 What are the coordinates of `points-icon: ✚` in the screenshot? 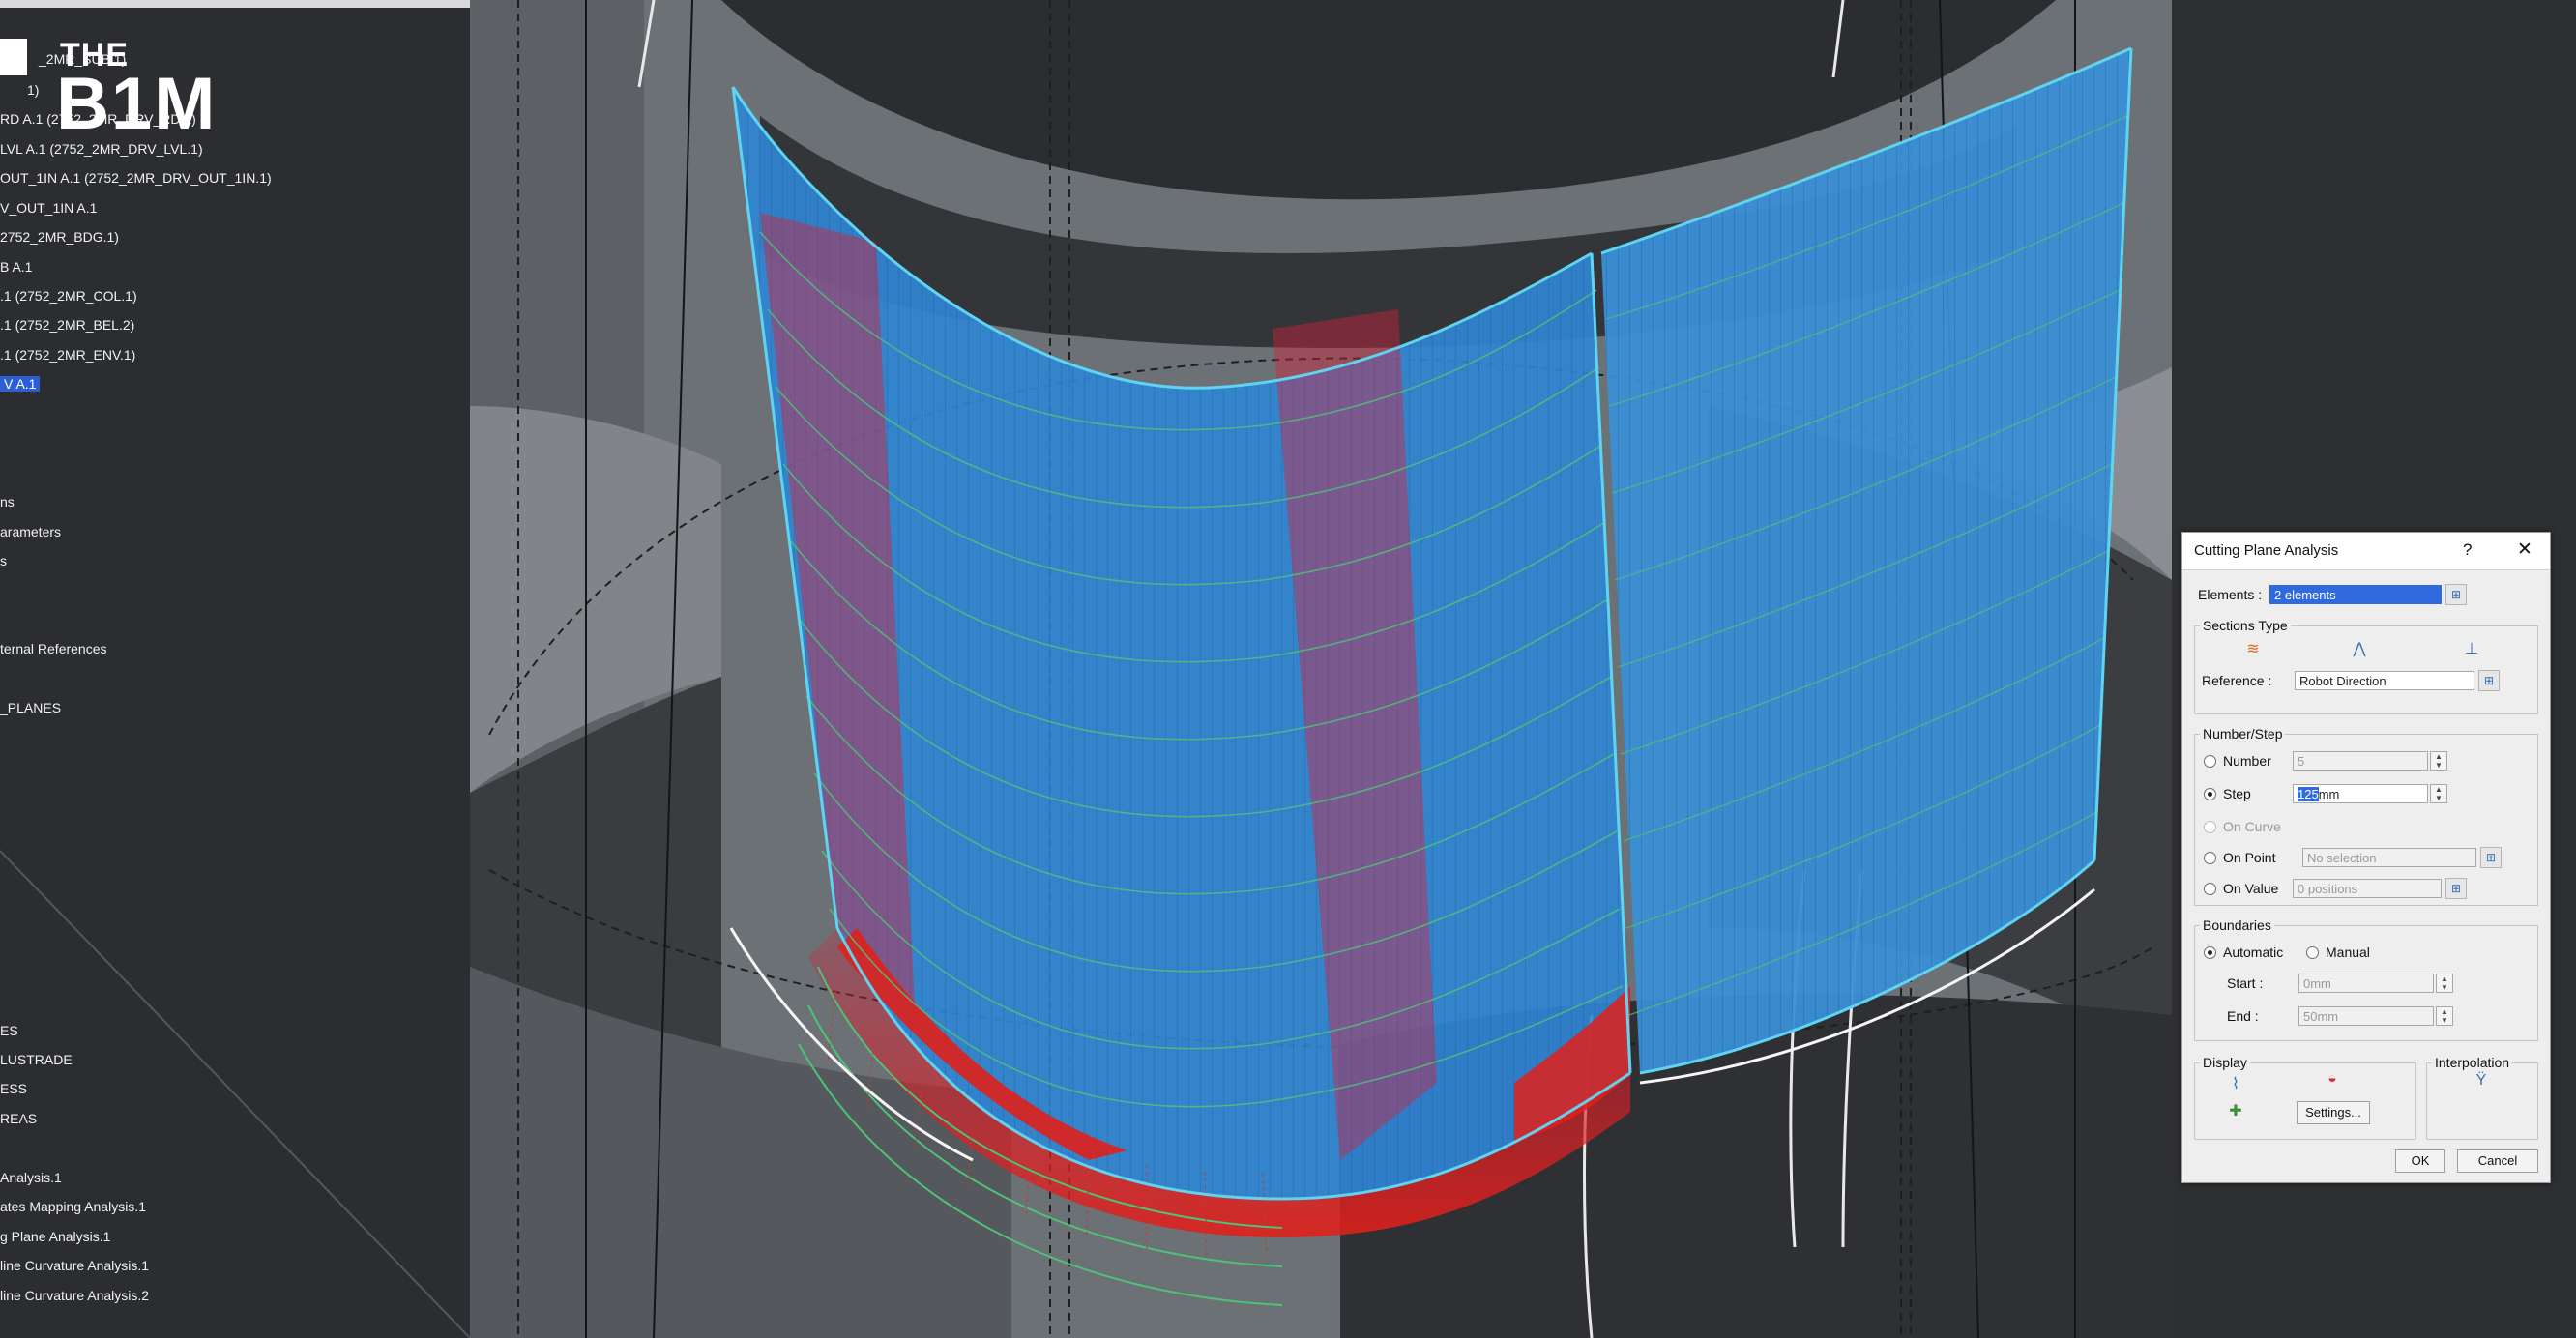 It's located at (2235, 1111).